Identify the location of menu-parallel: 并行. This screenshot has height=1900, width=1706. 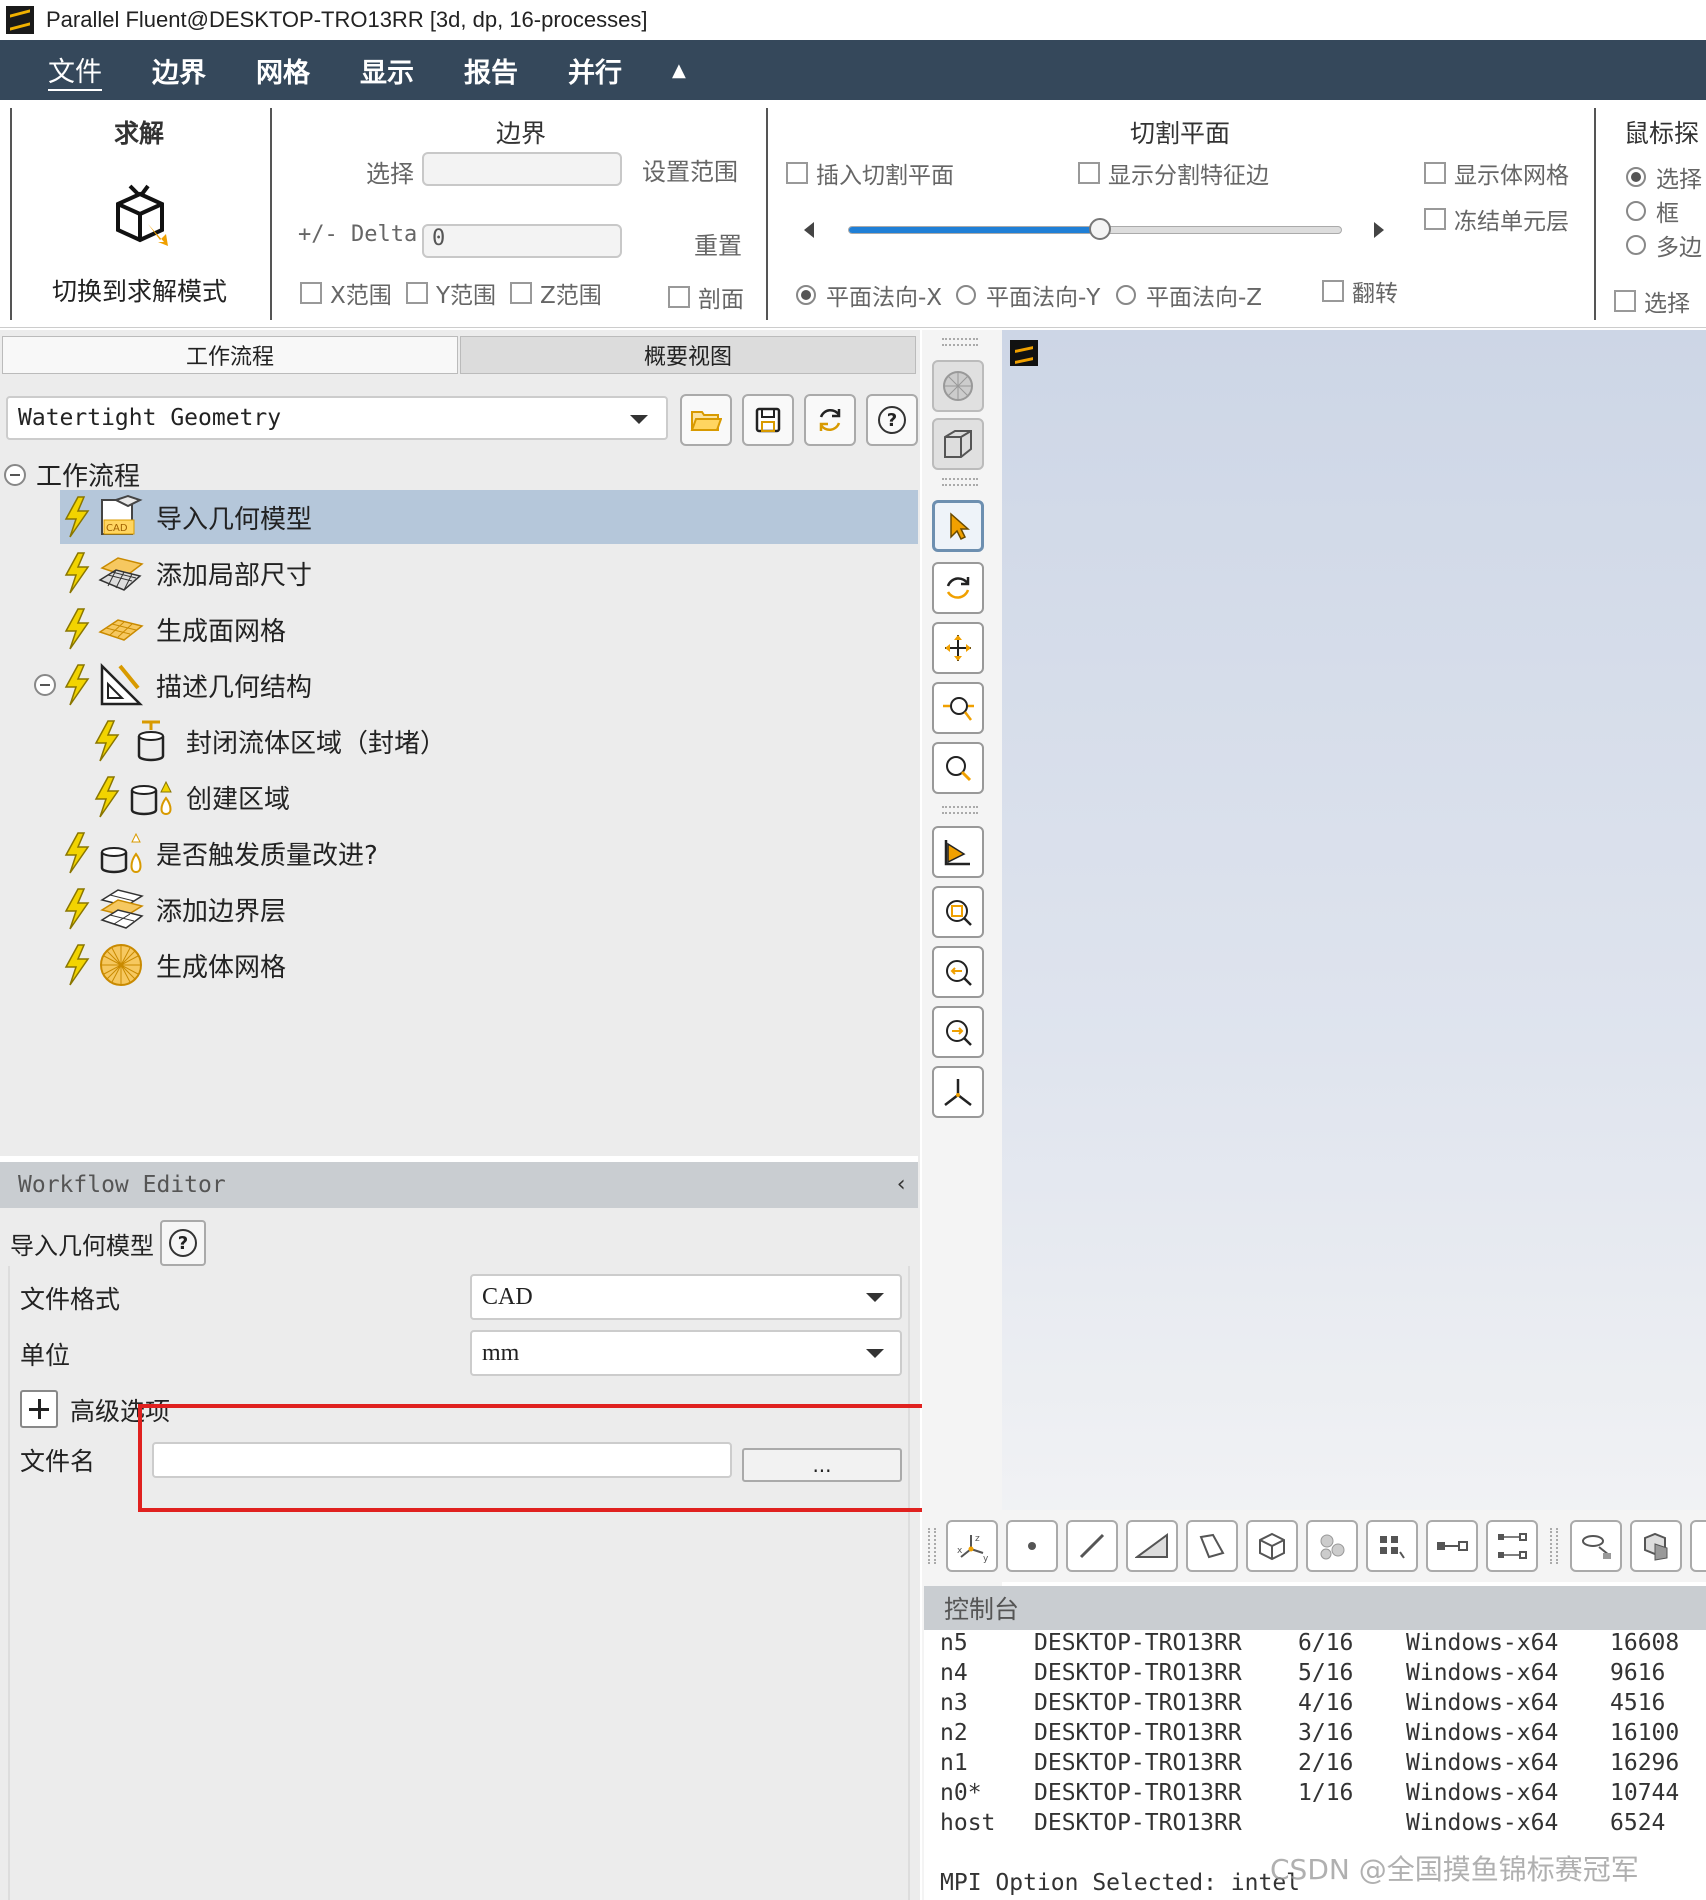
(595, 70).